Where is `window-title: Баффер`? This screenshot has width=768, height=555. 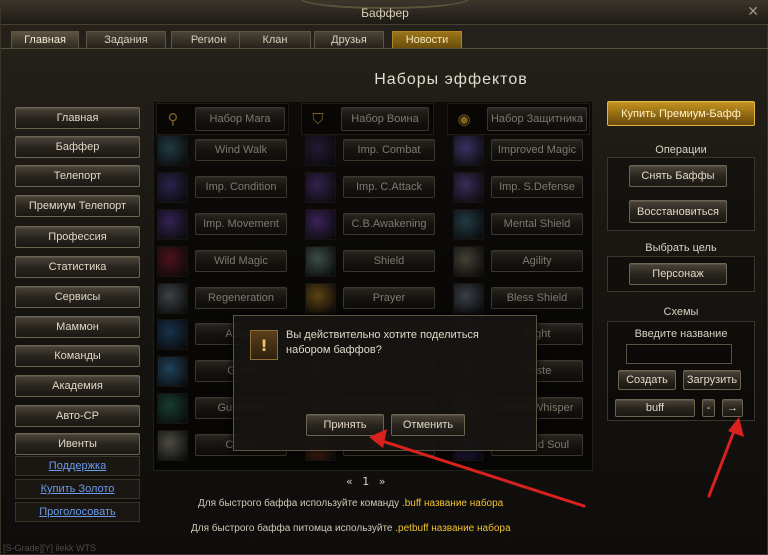 window-title: Баффер is located at coordinates (385, 13).